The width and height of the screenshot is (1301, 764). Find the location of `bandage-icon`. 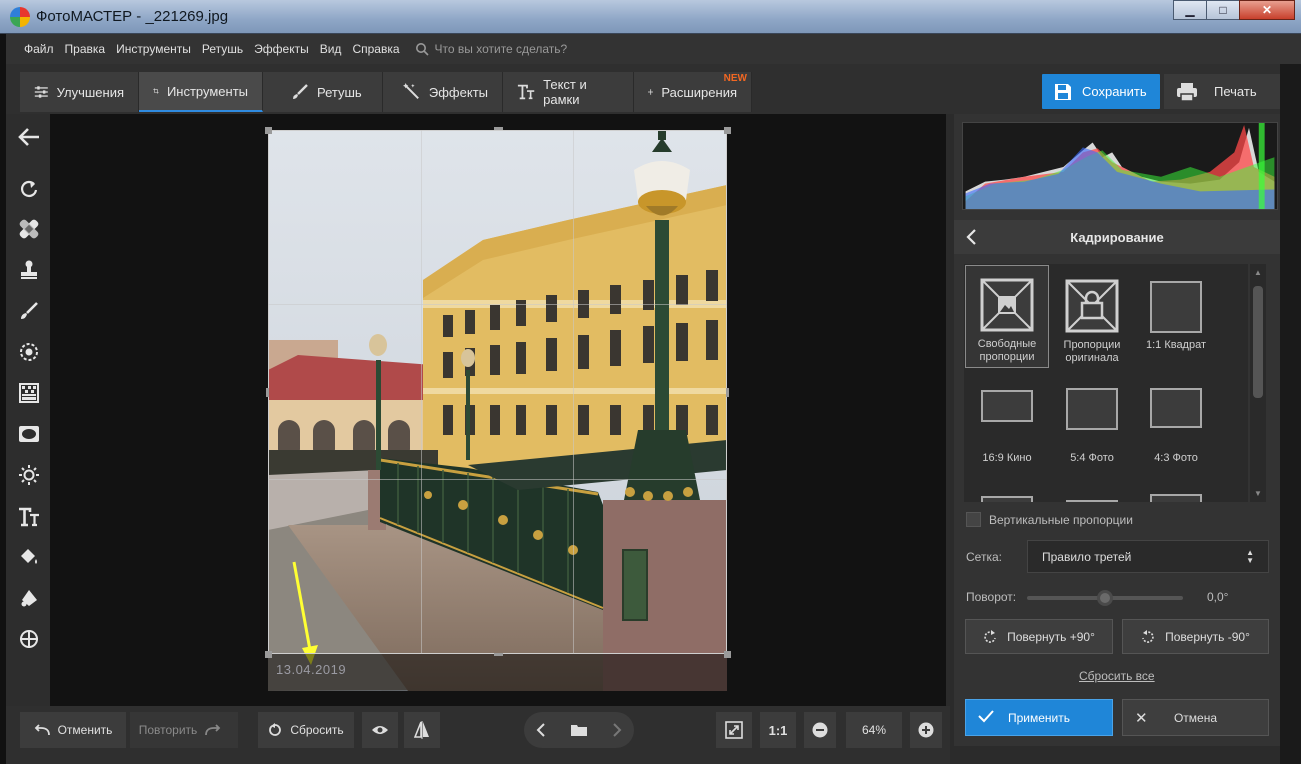

bandage-icon is located at coordinates (29, 229).